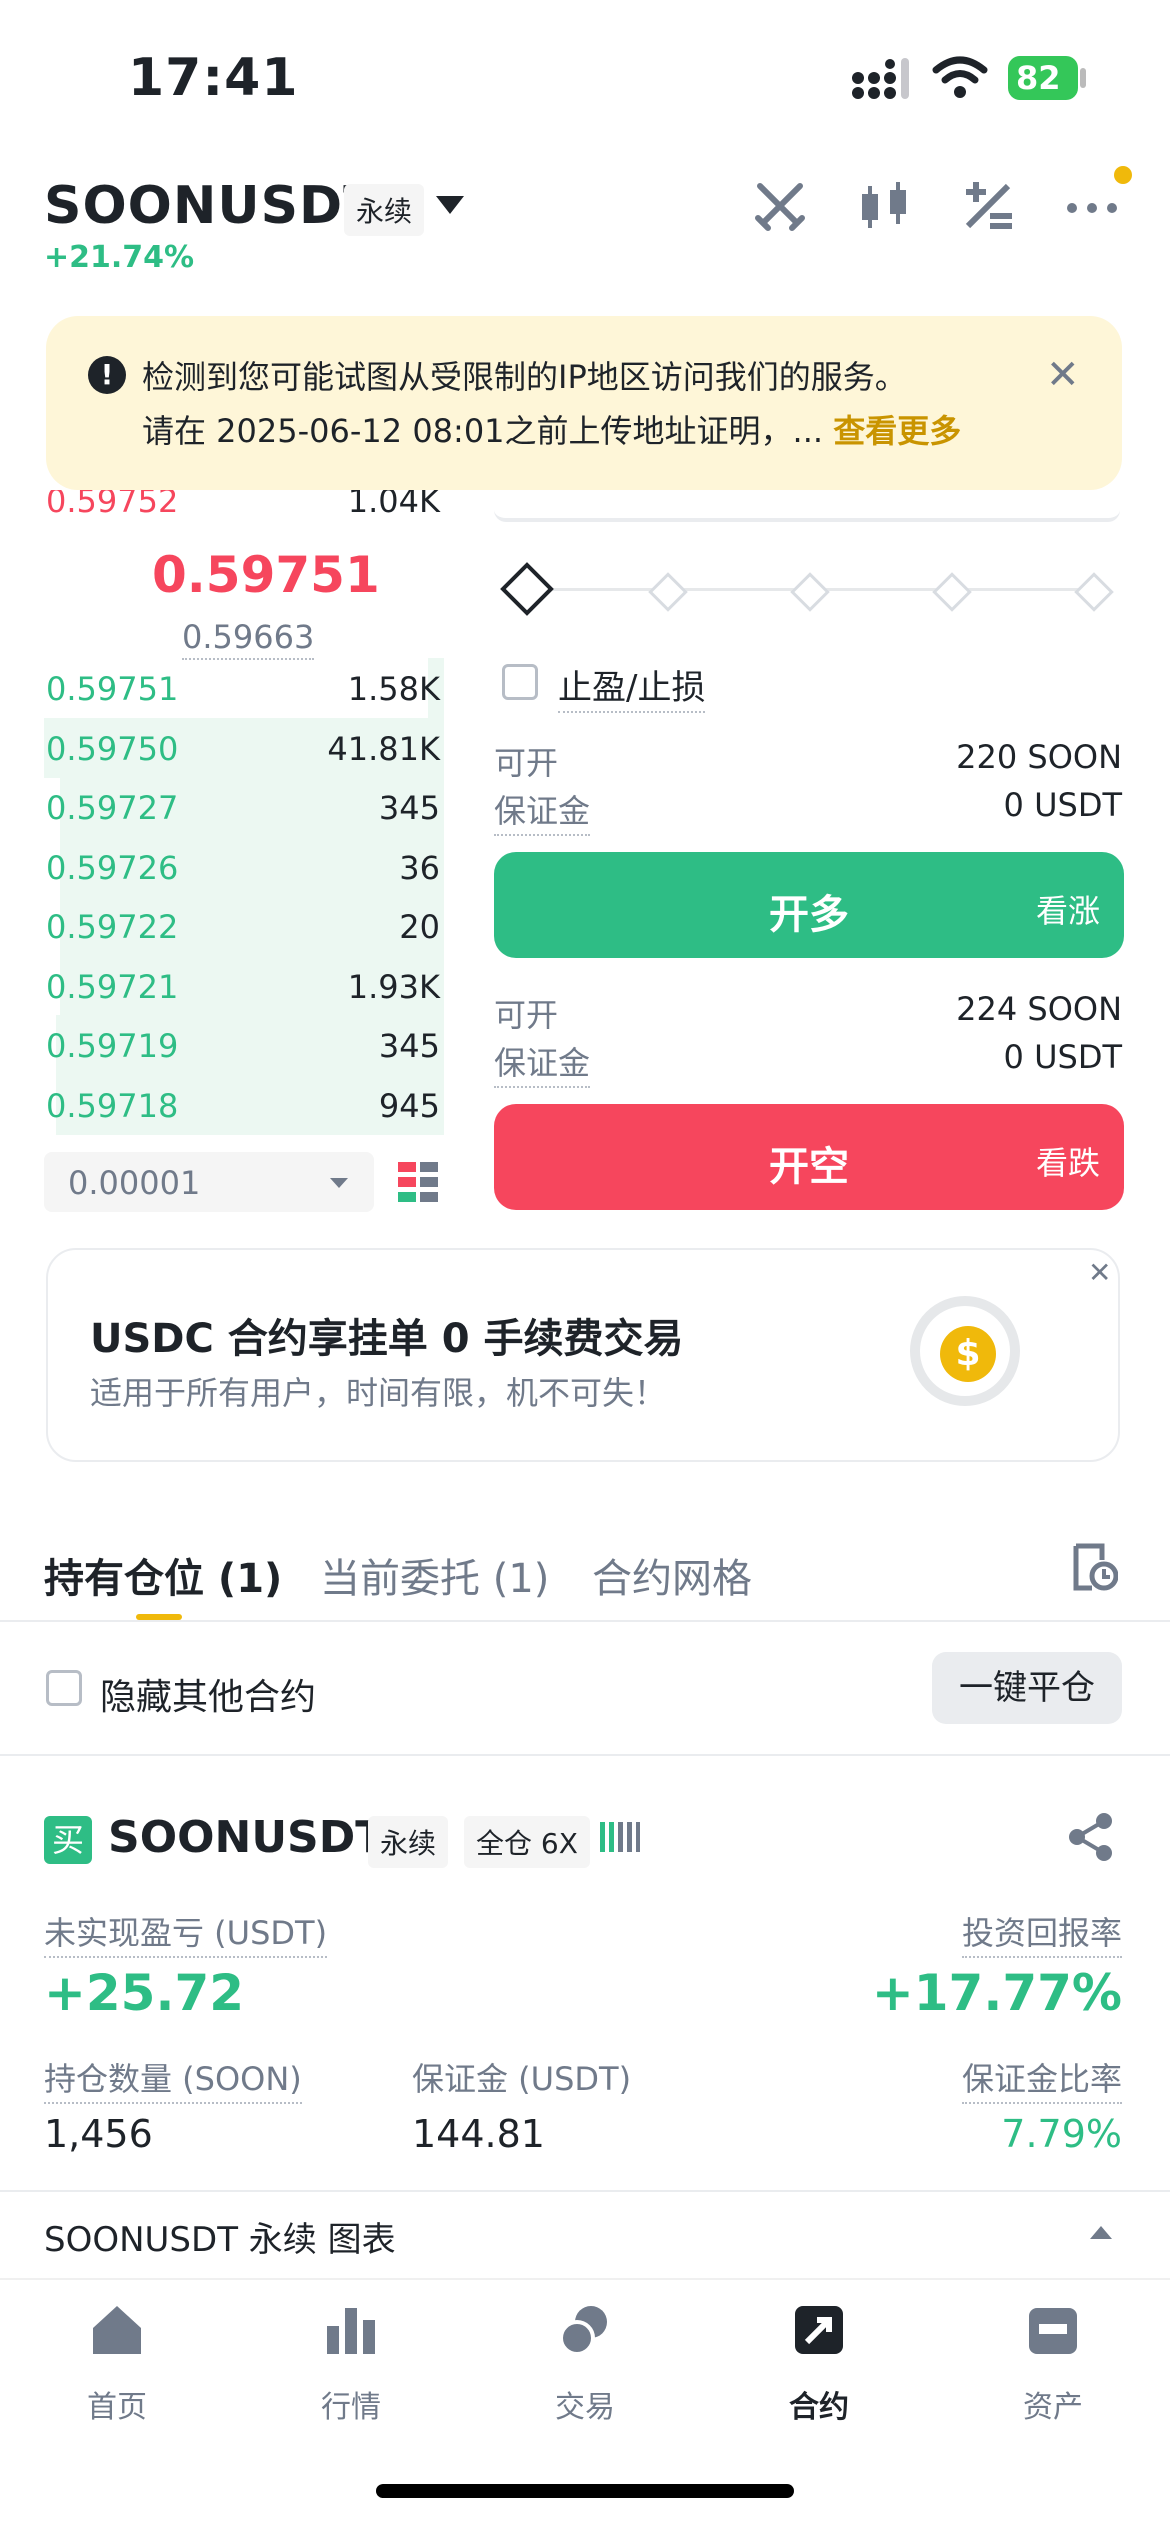 The width and height of the screenshot is (1170, 2534). What do you see at coordinates (1091, 1837) in the screenshot?
I see `share-icon` at bounding box center [1091, 1837].